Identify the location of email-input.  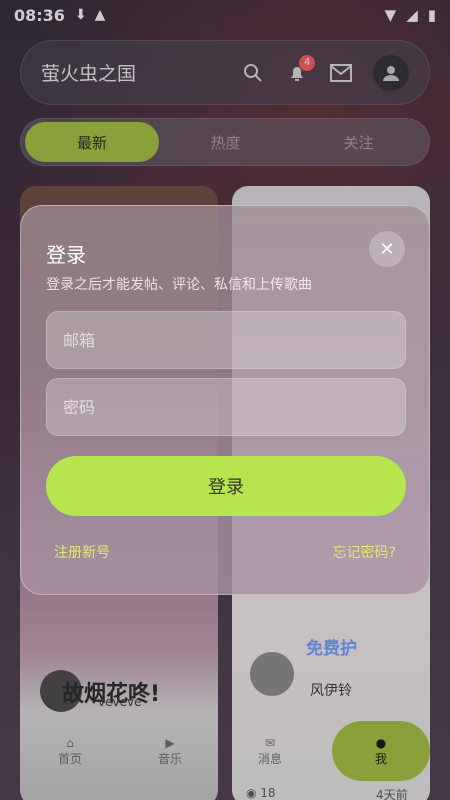
(226, 340).